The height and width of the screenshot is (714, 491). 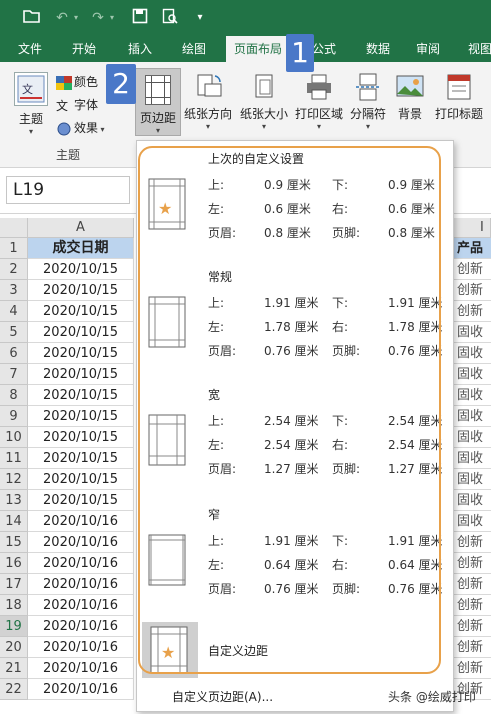 What do you see at coordinates (471, 248) in the screenshot?
I see `header-cell-product: 产品` at bounding box center [471, 248].